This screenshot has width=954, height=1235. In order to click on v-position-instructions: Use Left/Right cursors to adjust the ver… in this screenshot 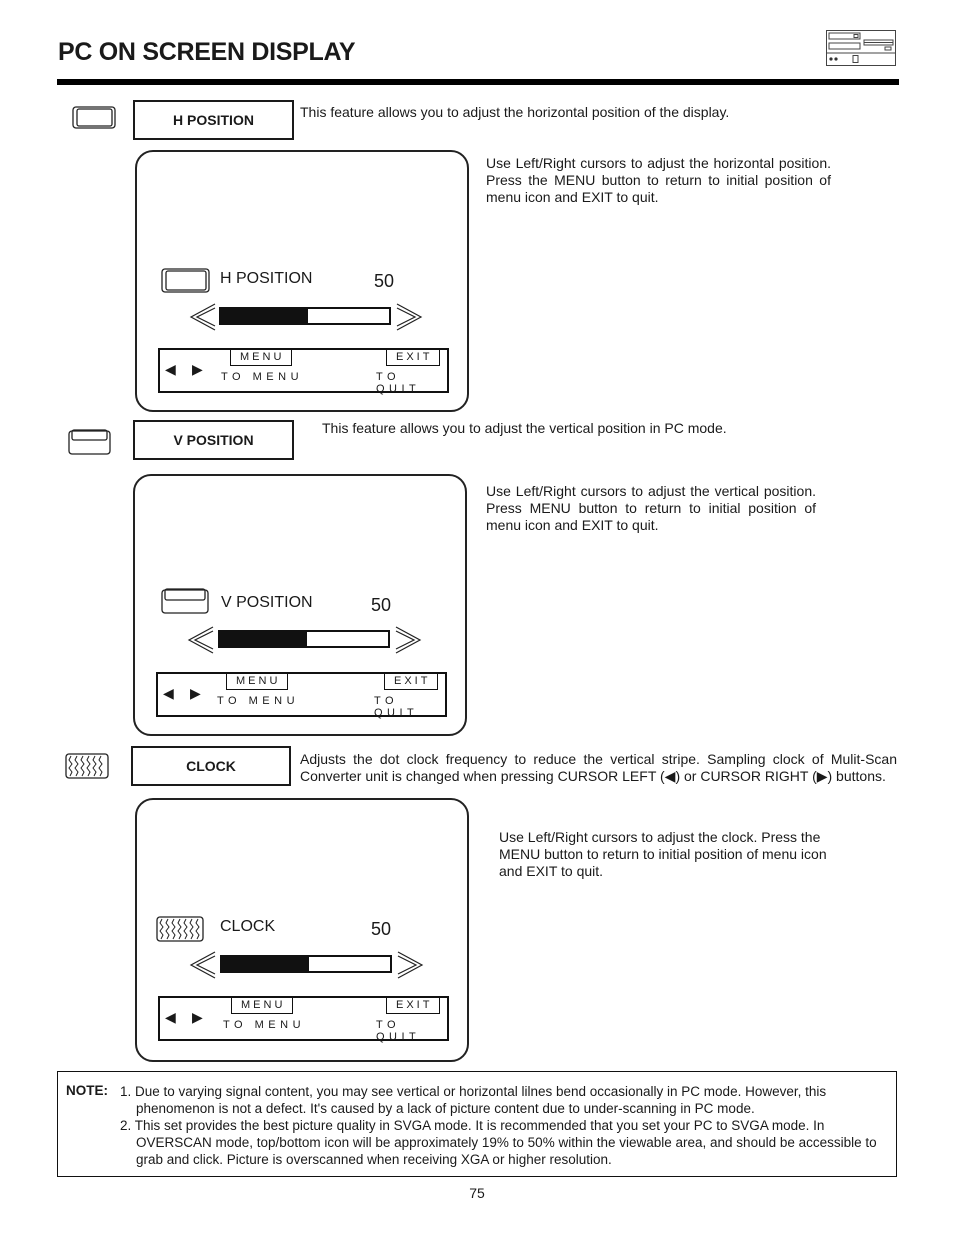, I will do `click(651, 508)`.